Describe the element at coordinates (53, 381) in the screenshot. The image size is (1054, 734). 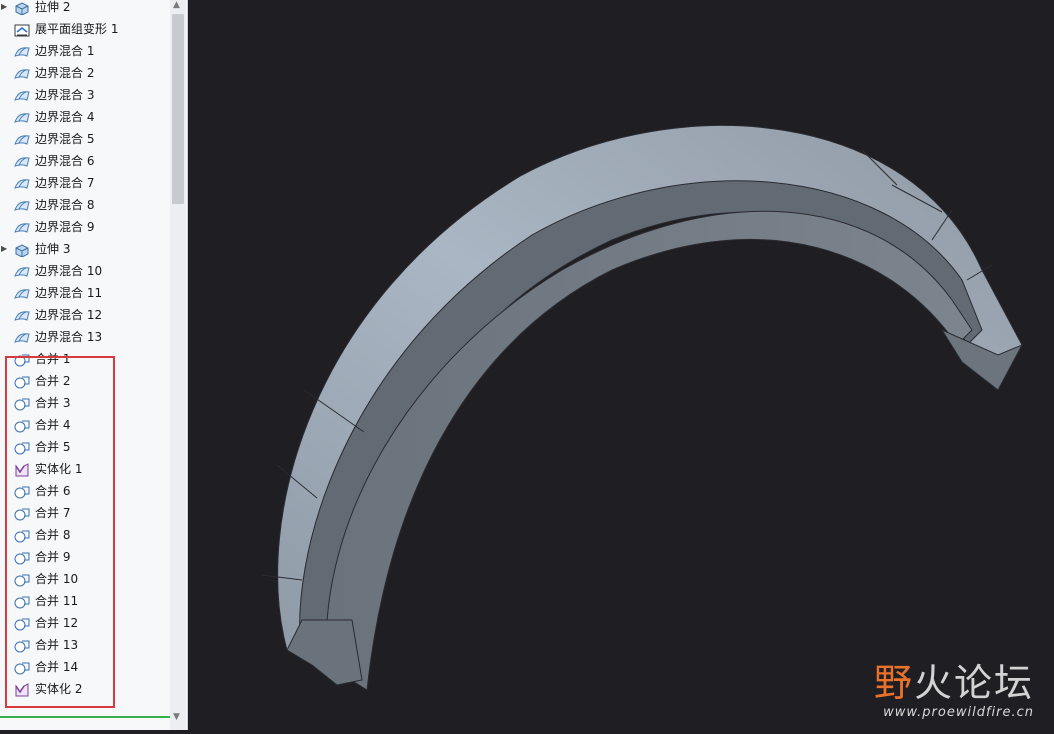
I see `tree-item-label: 合并 2` at that location.